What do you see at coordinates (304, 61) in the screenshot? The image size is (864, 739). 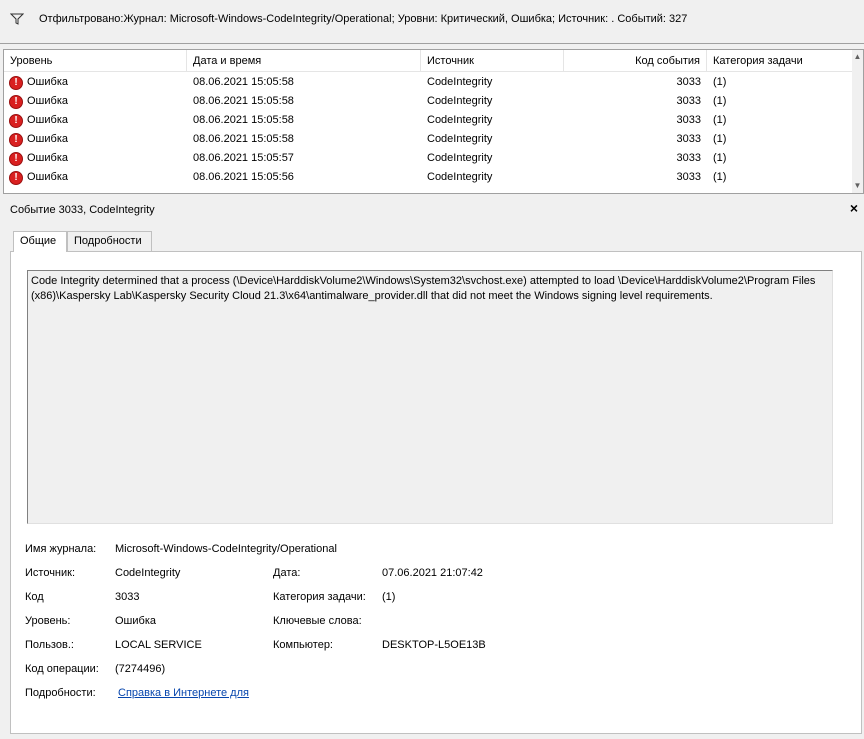 I see `column-header-datetime: Дата и время` at bounding box center [304, 61].